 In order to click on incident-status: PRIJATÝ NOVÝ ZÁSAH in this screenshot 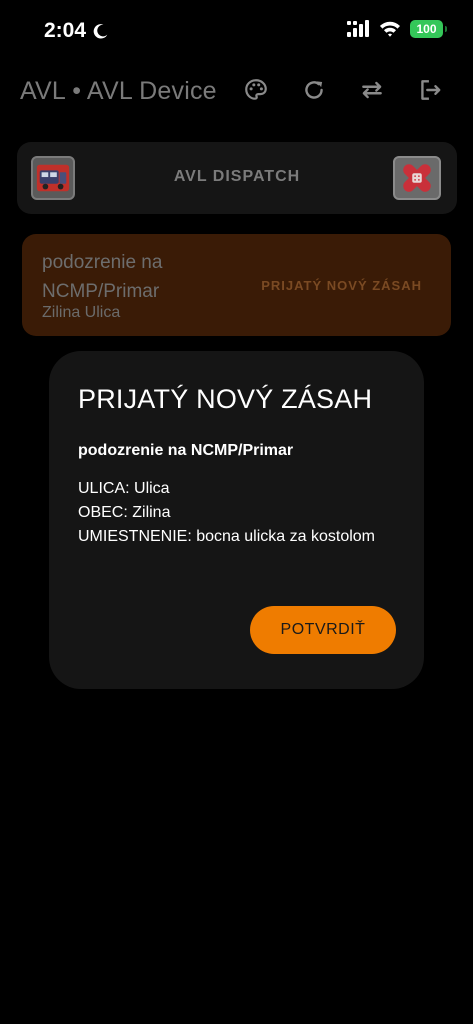, I will do `click(341, 285)`.